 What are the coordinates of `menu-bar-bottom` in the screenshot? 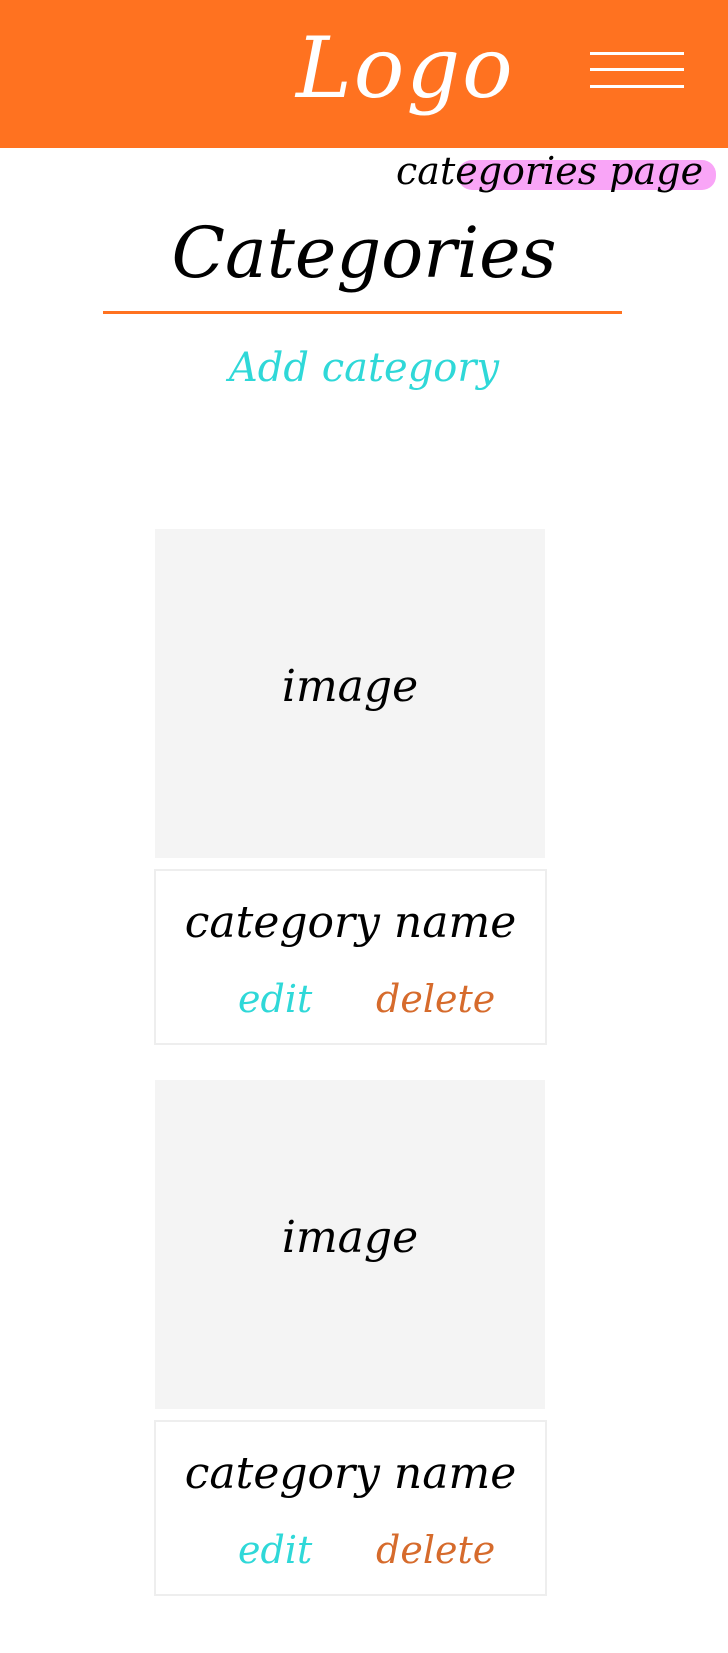 It's located at (637, 86).